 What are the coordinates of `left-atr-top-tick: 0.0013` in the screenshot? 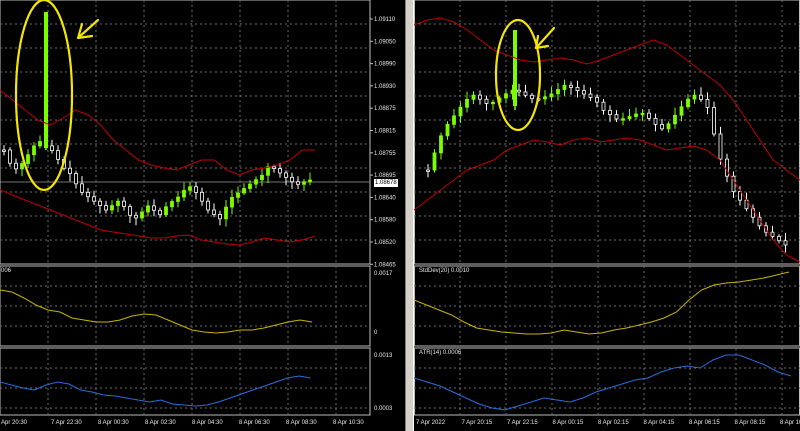 It's located at (383, 356).